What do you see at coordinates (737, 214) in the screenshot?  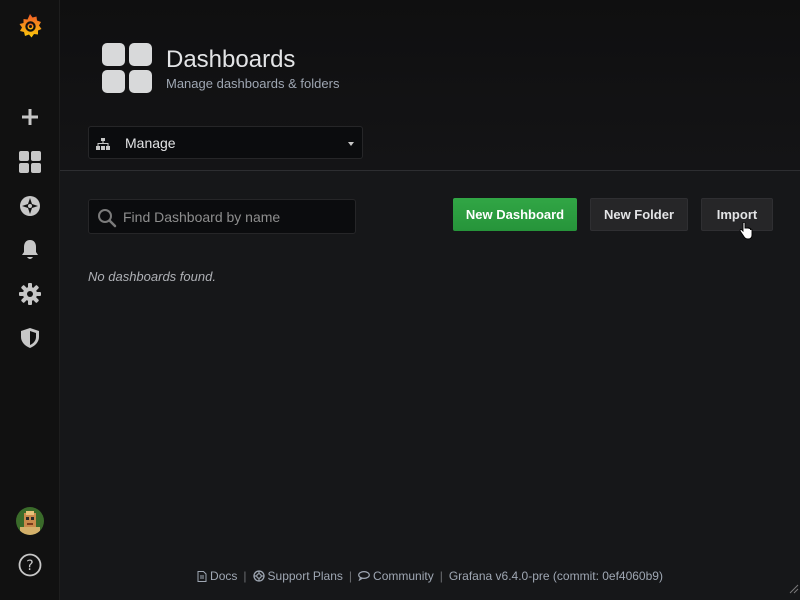 I see `import-button: Import` at bounding box center [737, 214].